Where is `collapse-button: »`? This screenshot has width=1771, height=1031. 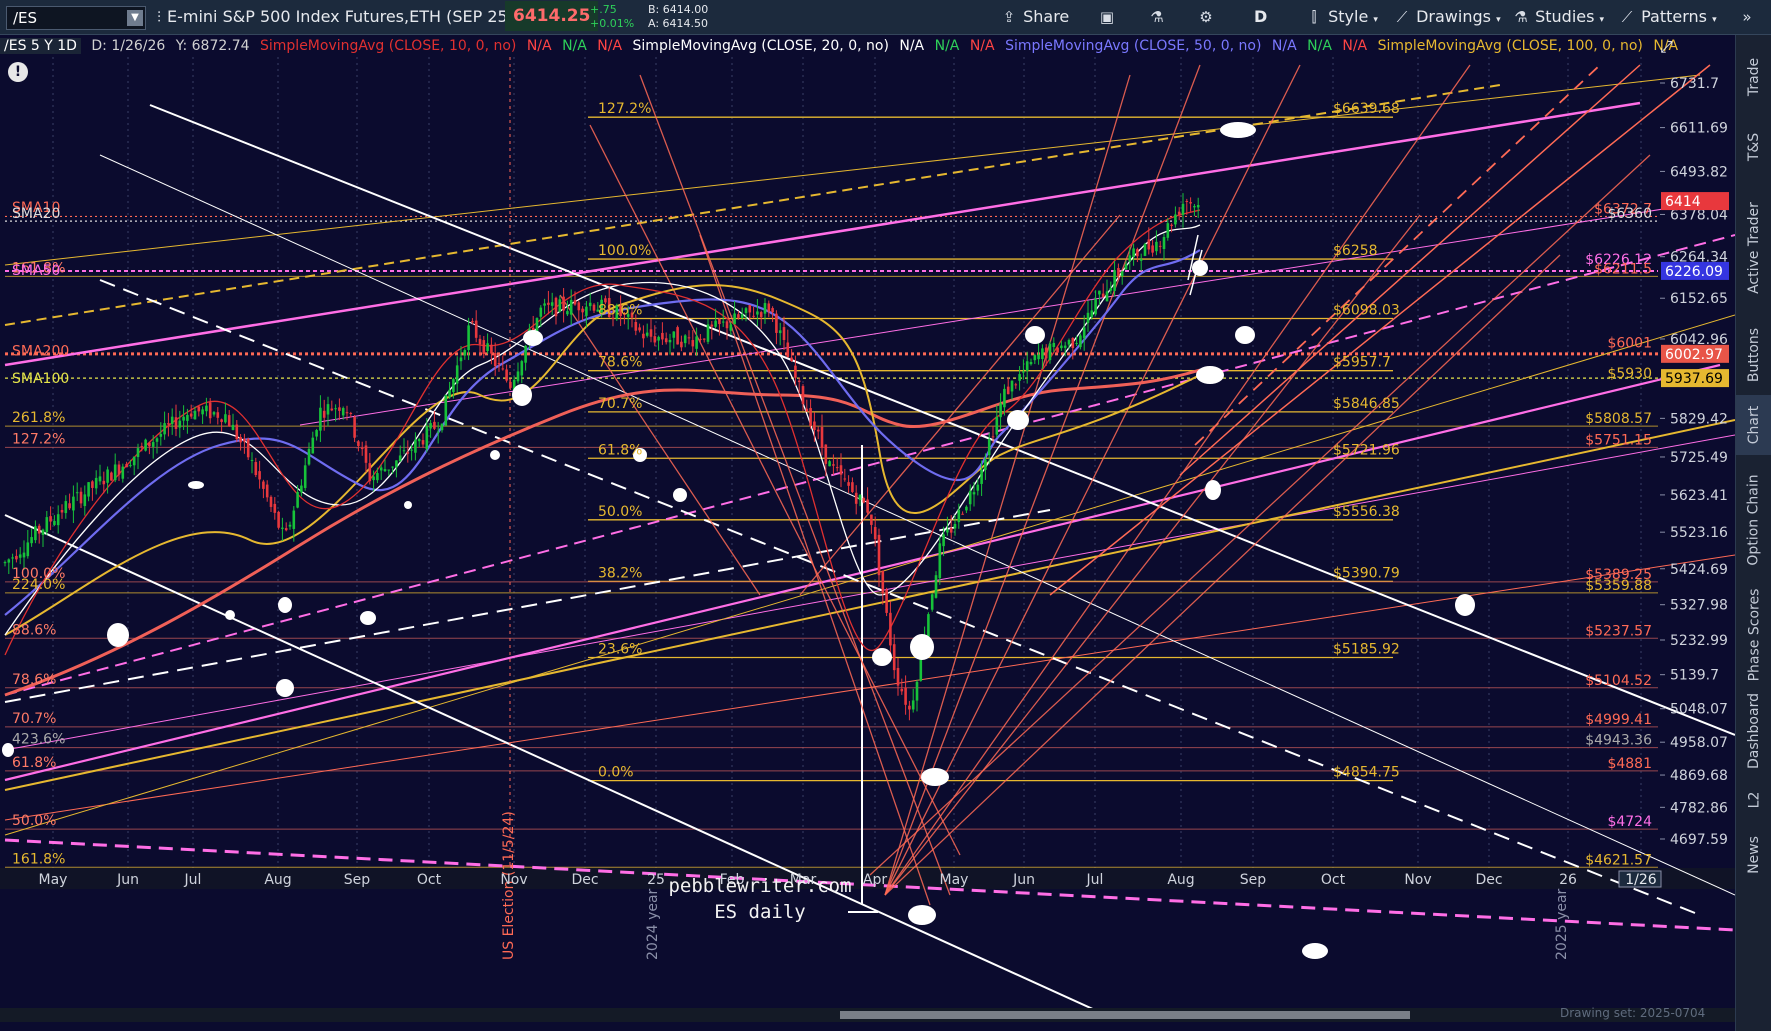
collapse-button: » is located at coordinates (1747, 17).